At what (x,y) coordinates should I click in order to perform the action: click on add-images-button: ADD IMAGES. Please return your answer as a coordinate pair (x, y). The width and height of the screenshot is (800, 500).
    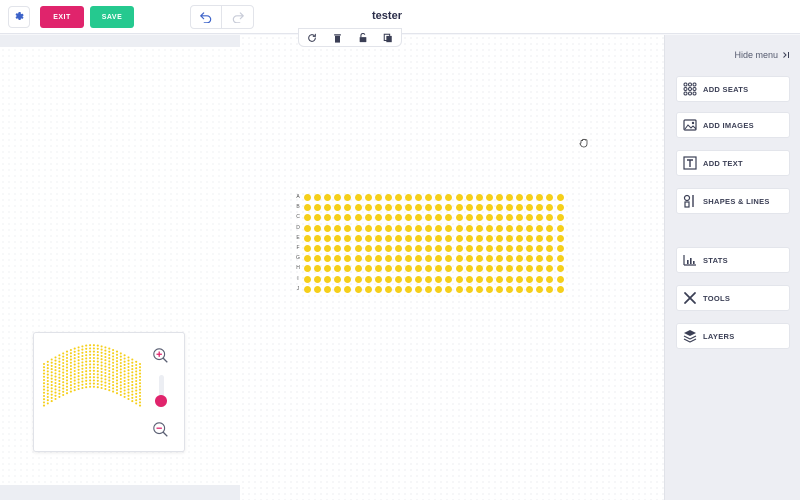
    Looking at the image, I should click on (733, 125).